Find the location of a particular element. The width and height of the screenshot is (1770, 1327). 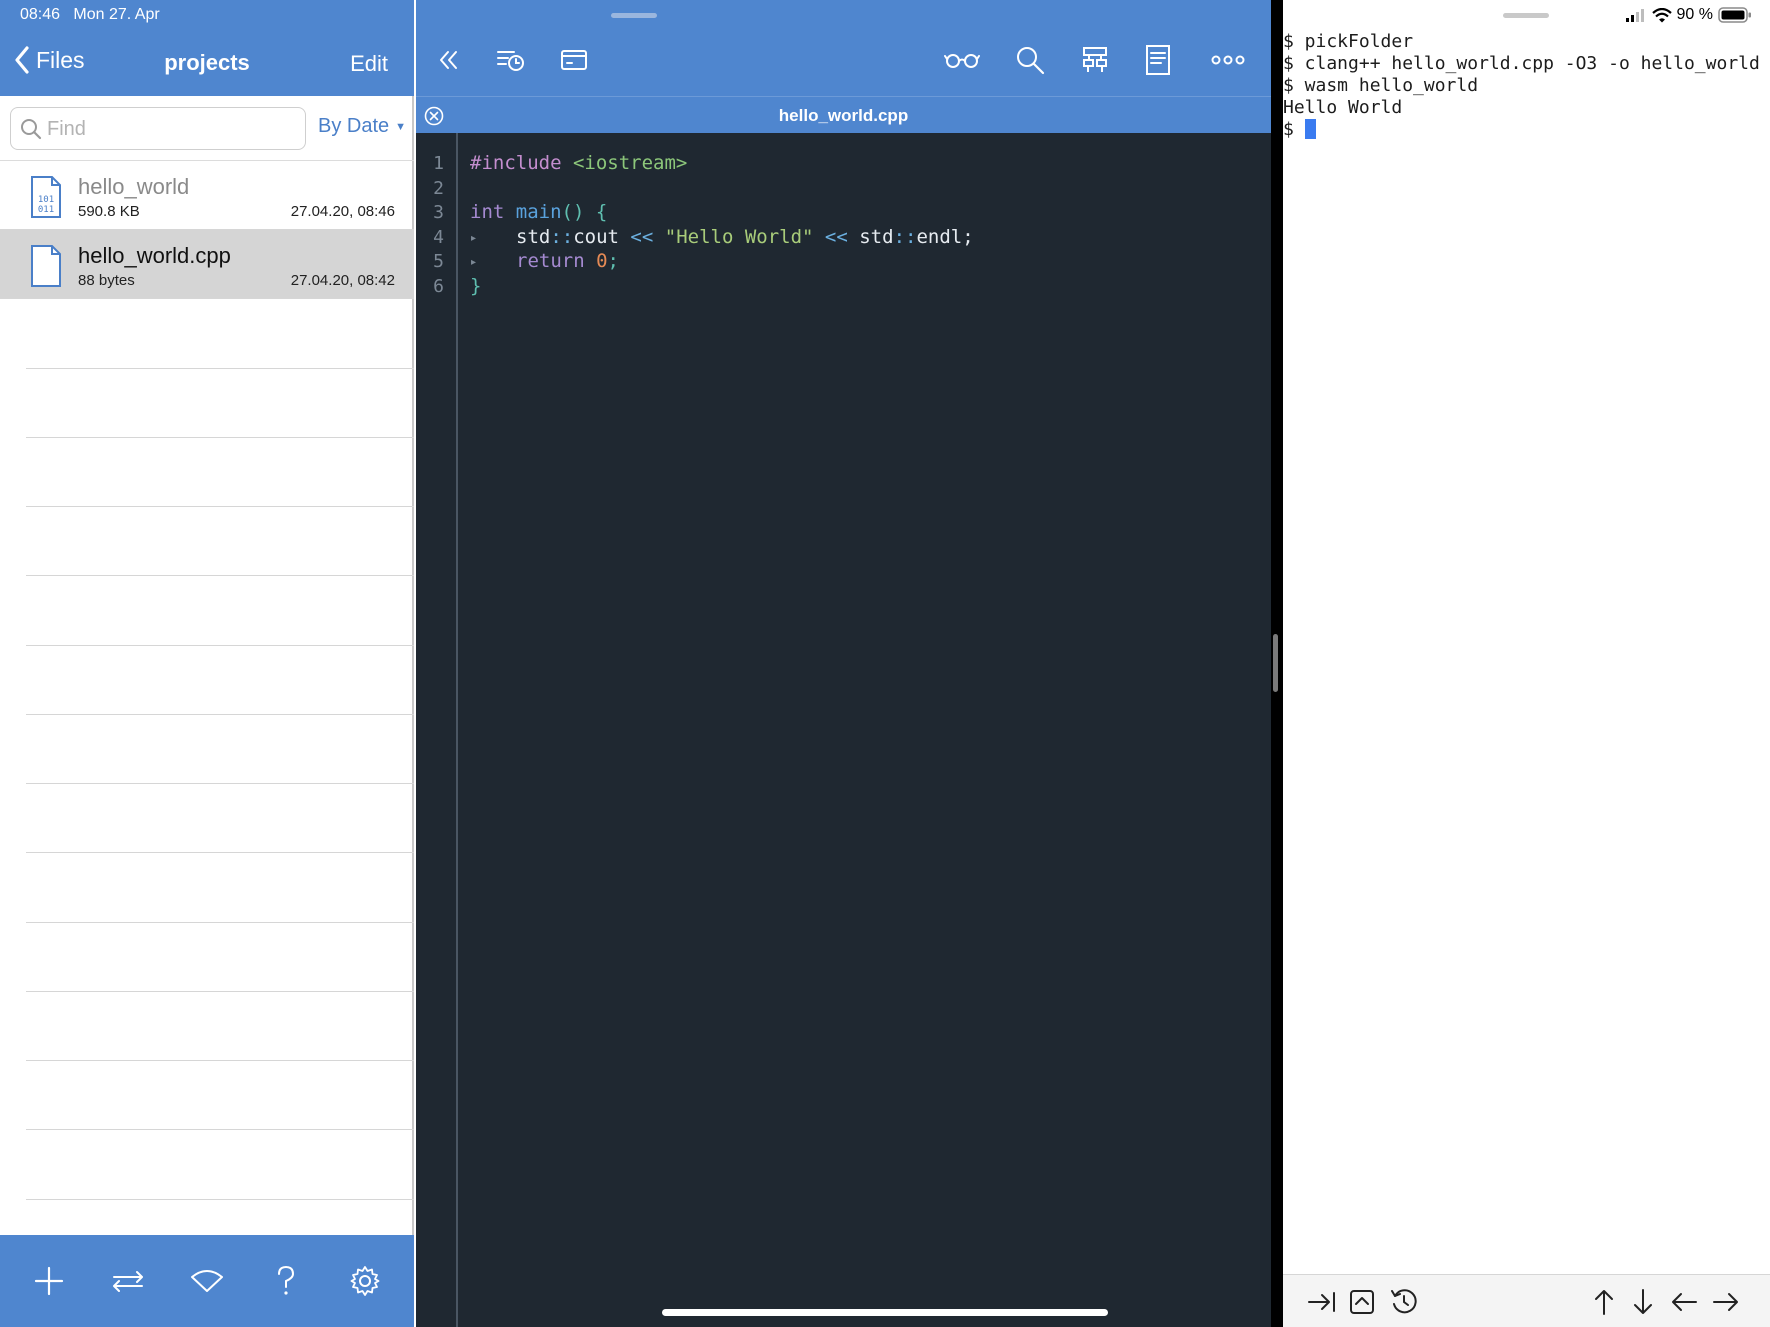

add-button is located at coordinates (49, 1281).